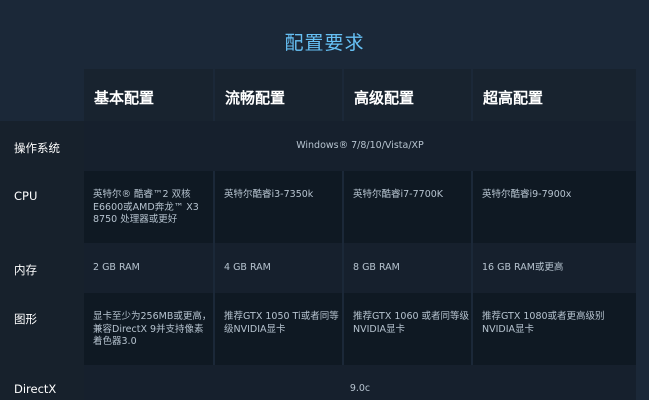 This screenshot has height=400, width=649. What do you see at coordinates (148, 207) in the screenshot?
I see `cpu-basic: 英特尔® 酷睿™2 双核 E6600或AMD奔龙™ X3 8750 处理器或更好` at bounding box center [148, 207].